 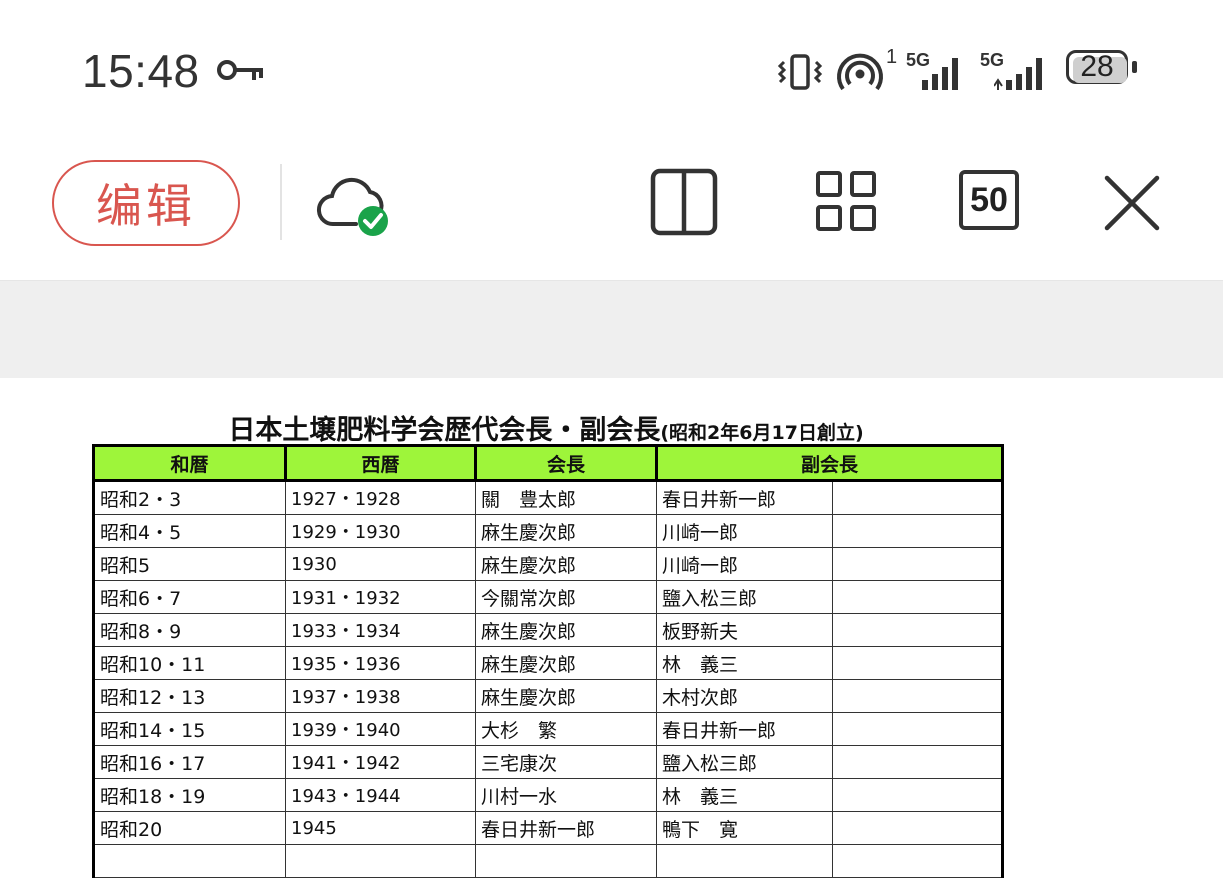 What do you see at coordinates (829, 463) in the screenshot?
I see `col-header-vice: 副会長` at bounding box center [829, 463].